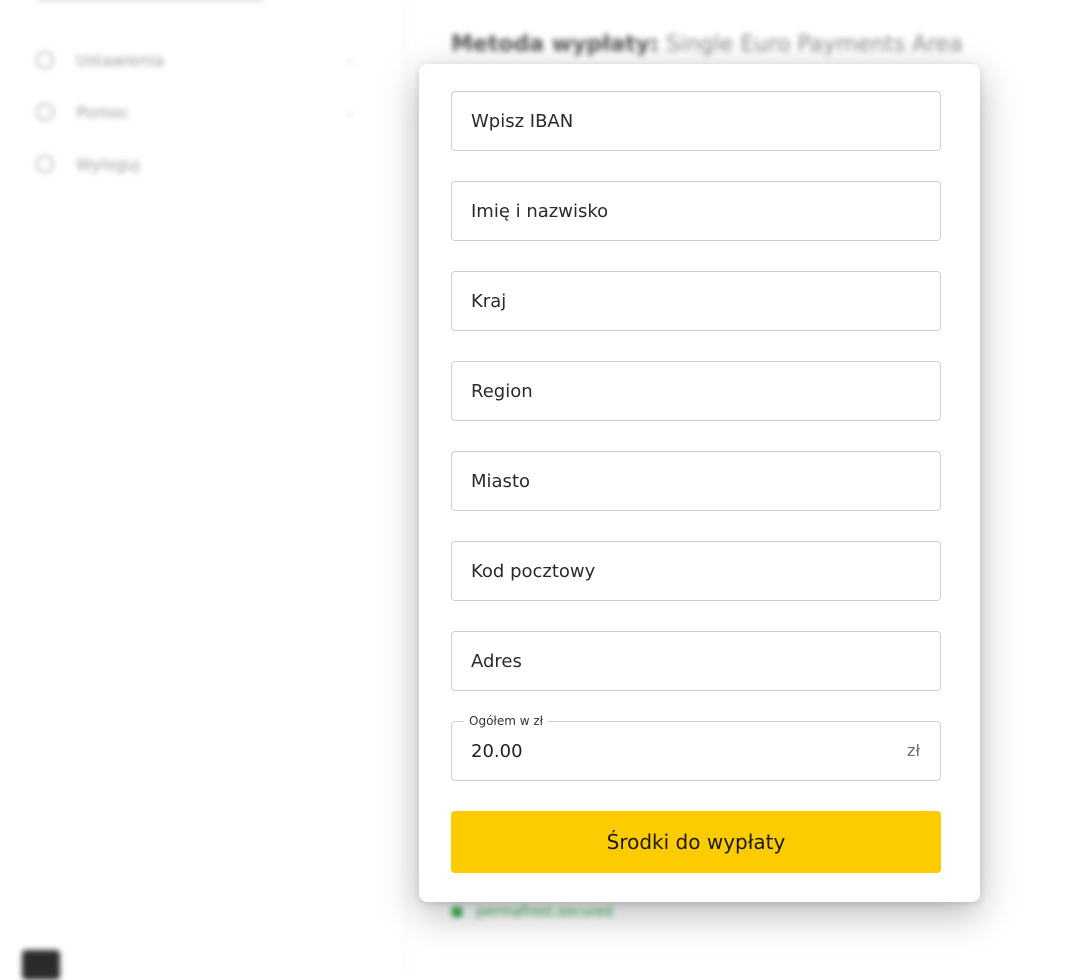  I want to click on region-input, so click(696, 391).